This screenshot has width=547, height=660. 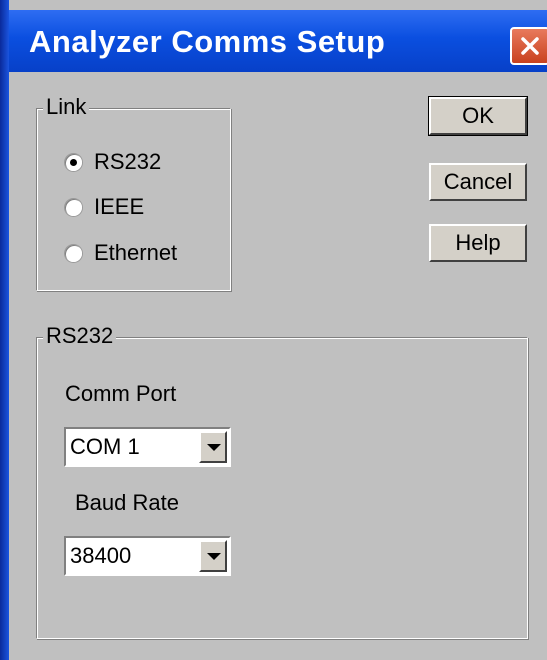 I want to click on comm-port-select: COM 1, so click(x=147, y=447).